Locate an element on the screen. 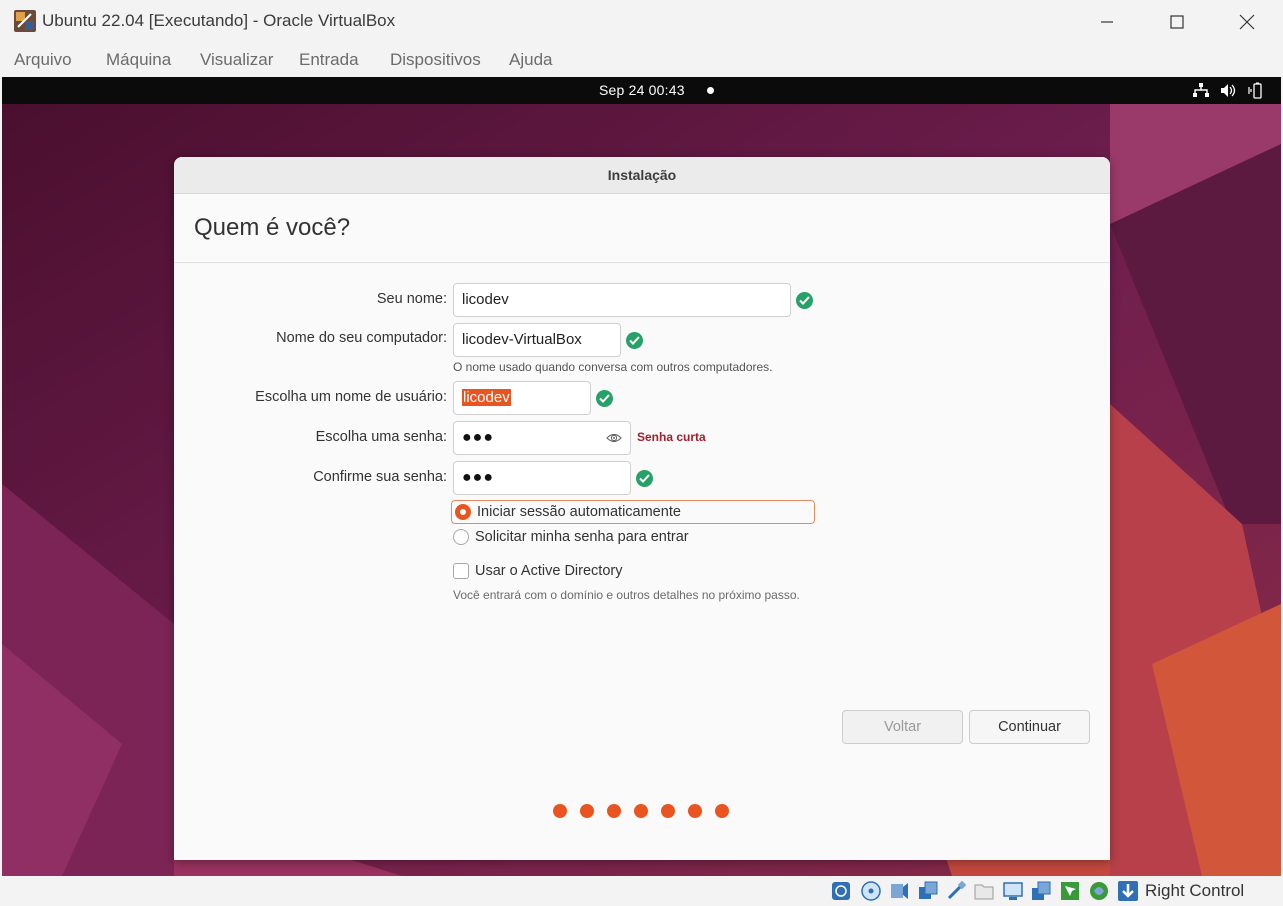 The image size is (1283, 906). name-valid-icon is located at coordinates (804, 300).